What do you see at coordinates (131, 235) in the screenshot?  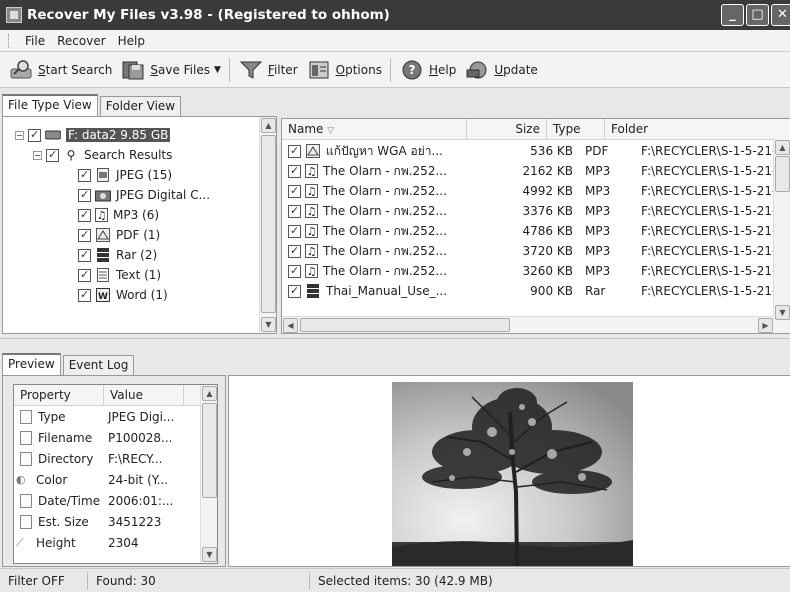 I see `tree-item-pdf: PDF (1)` at bounding box center [131, 235].